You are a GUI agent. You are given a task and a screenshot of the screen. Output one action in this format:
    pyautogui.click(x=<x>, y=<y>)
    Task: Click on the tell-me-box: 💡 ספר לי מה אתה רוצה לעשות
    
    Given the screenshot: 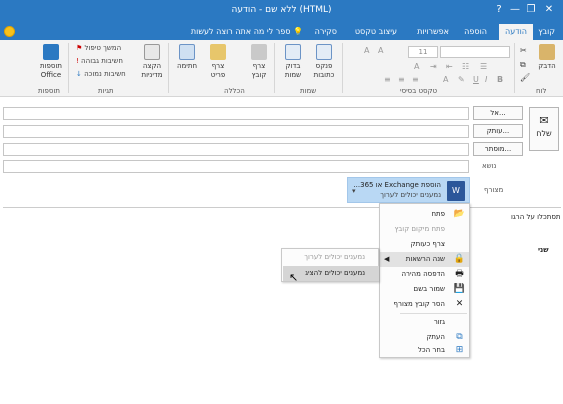 What is the action you would take?
    pyautogui.click(x=247, y=32)
    